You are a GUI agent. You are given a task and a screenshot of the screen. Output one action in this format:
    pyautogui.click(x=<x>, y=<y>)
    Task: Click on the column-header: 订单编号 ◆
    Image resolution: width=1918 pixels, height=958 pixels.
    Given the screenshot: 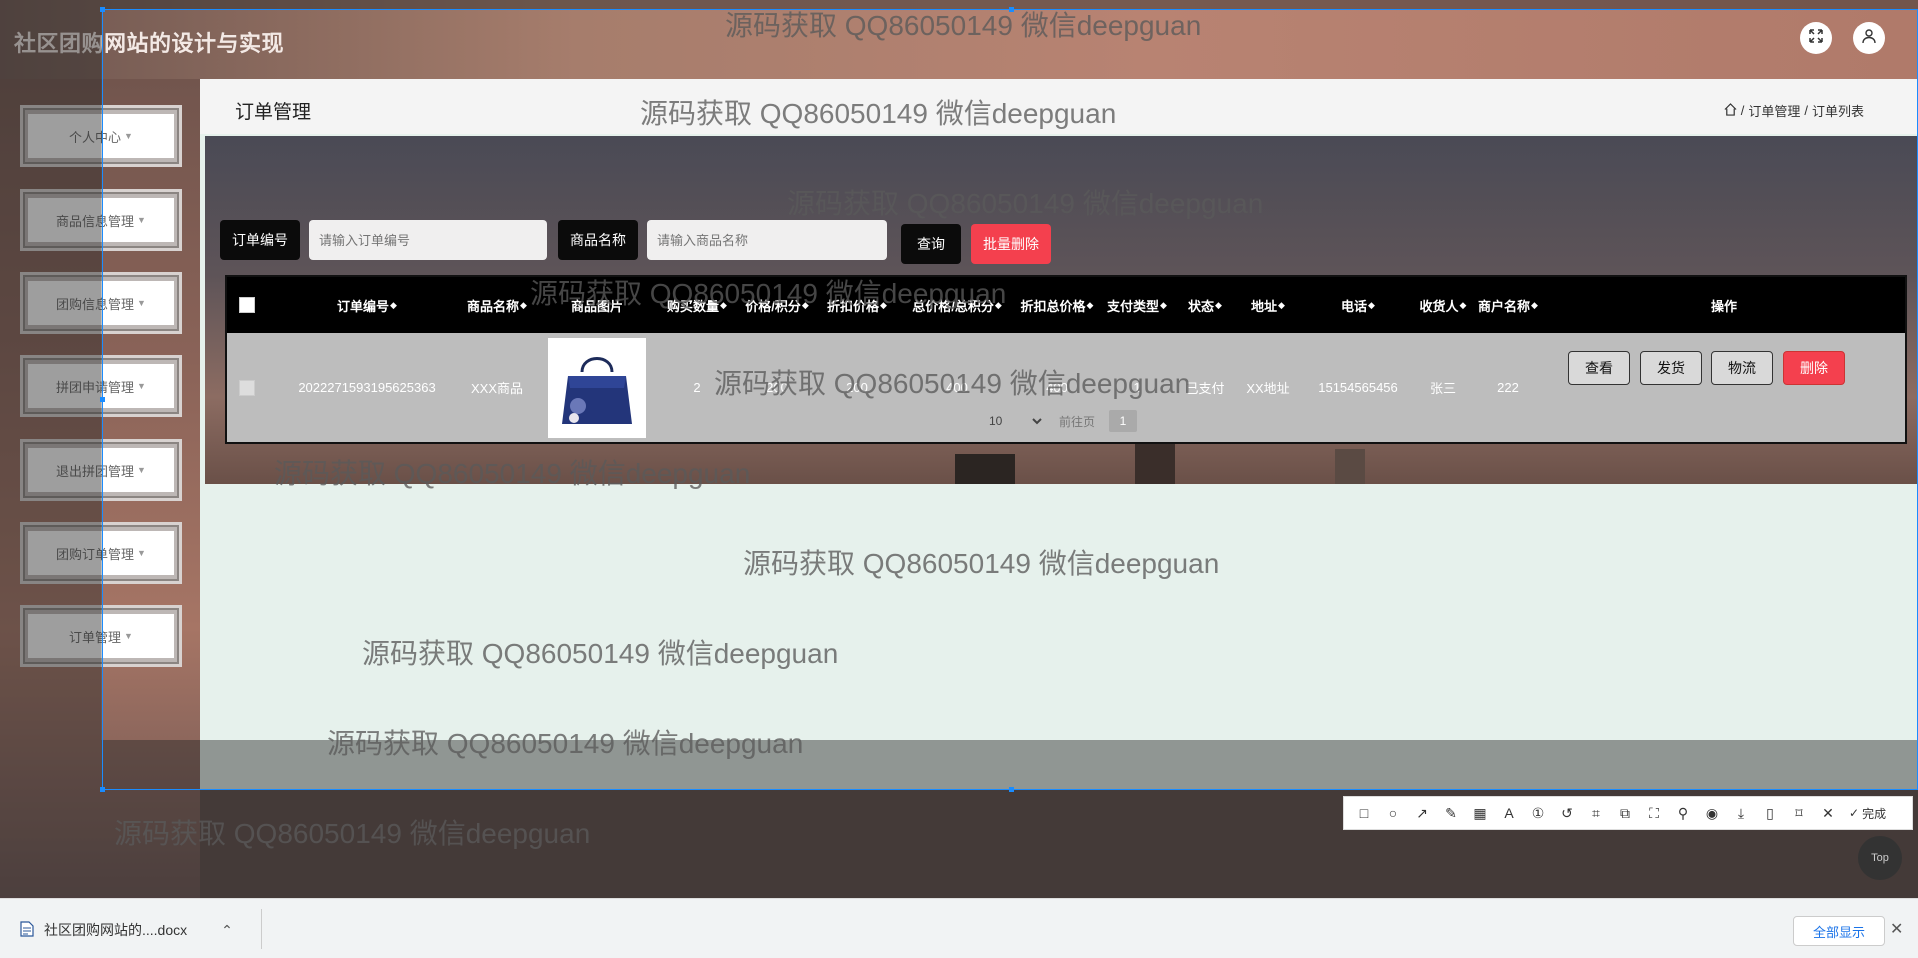 What is the action you would take?
    pyautogui.click(x=367, y=305)
    